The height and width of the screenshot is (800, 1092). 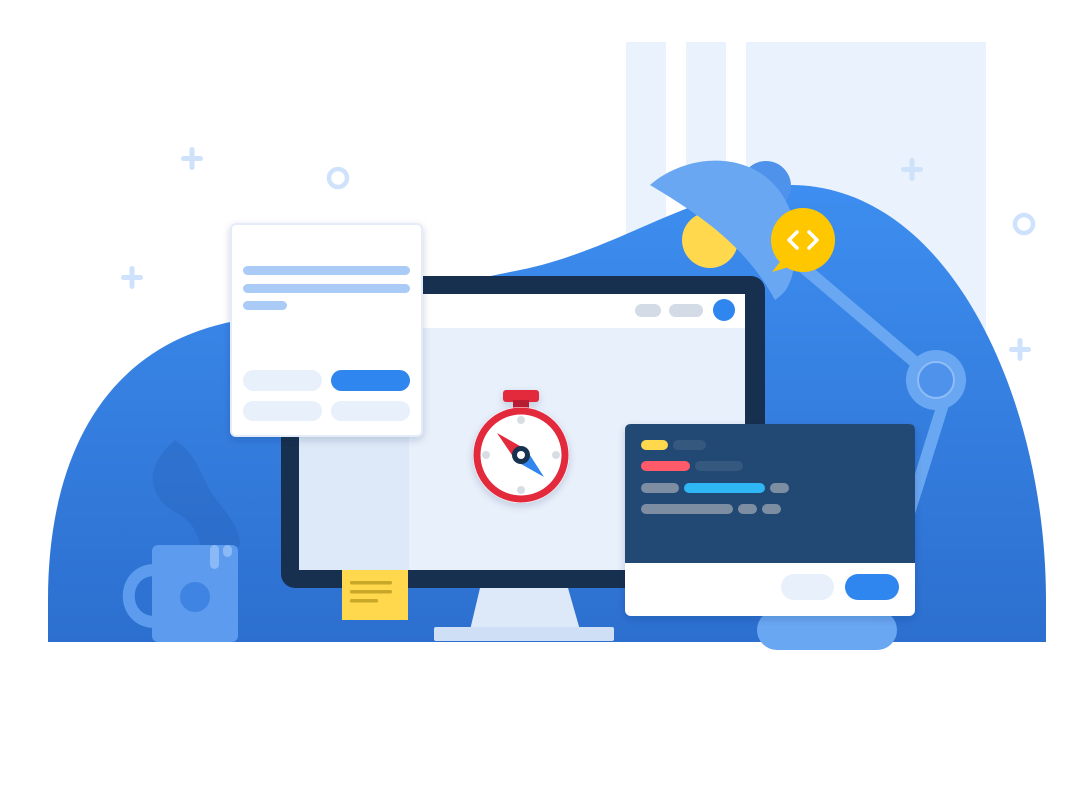 I want to click on toolbar-avatar, so click(x=724, y=310).